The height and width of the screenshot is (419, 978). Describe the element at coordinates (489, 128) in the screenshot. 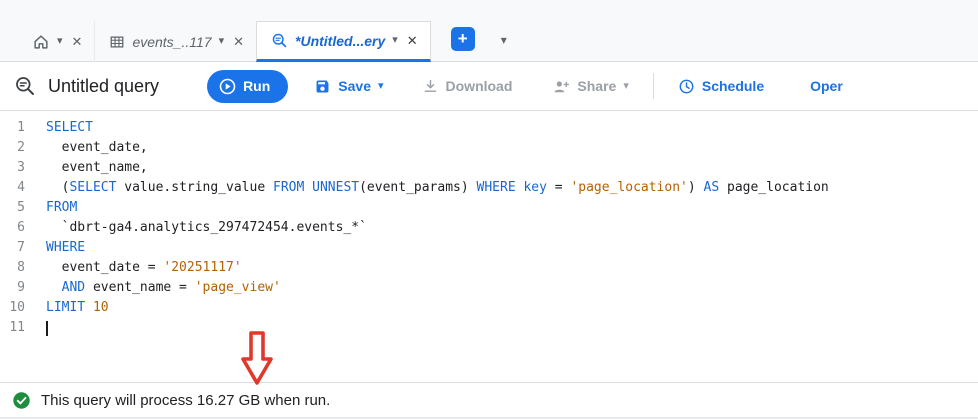

I see `code-line: 1 SELECT` at that location.